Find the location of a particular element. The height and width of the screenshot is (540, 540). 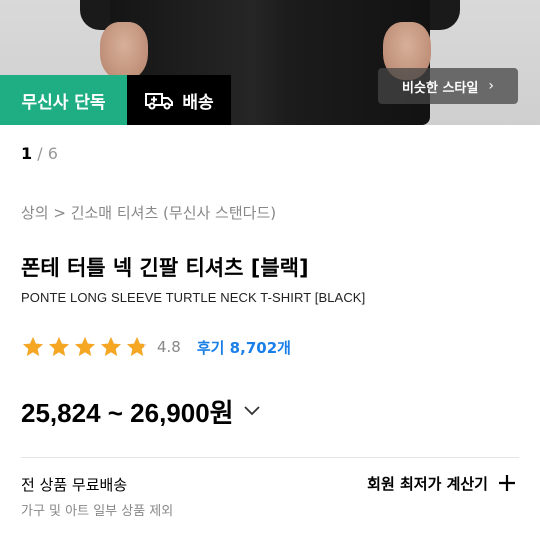

delivery-badge: 배송 is located at coordinates (179, 100).